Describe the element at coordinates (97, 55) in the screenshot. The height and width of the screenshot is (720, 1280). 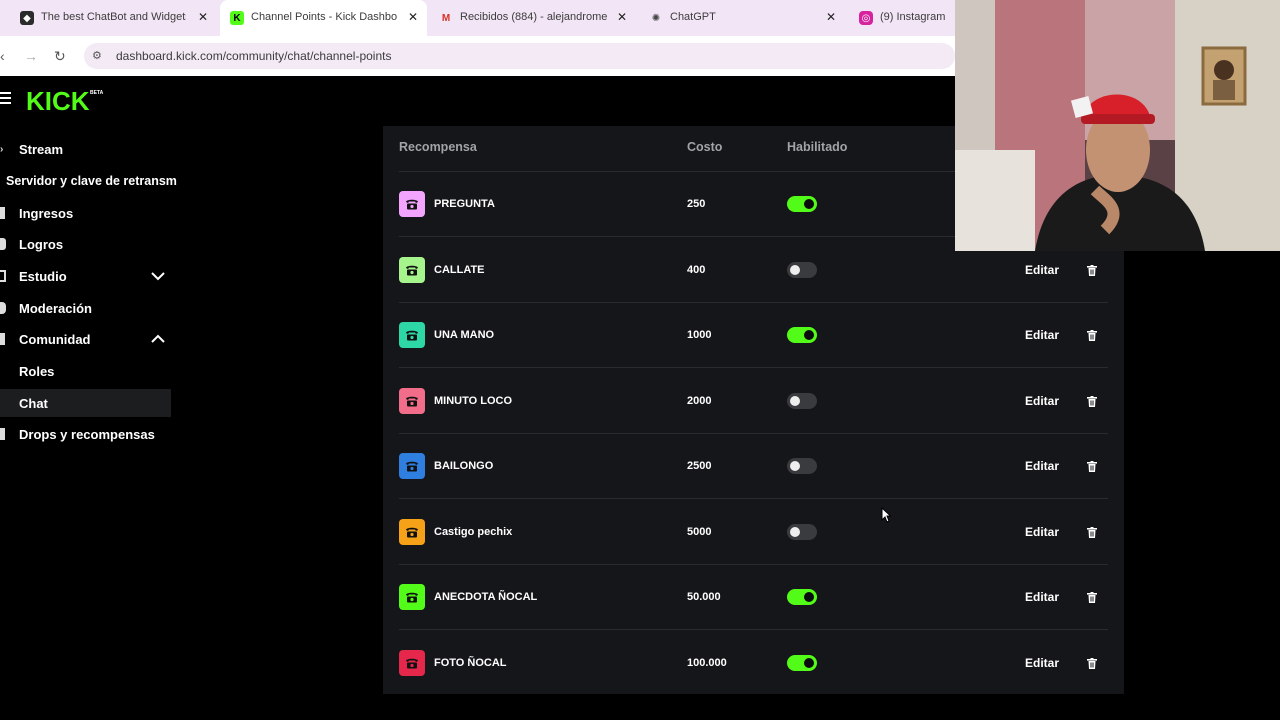
I see `site-settings-icon: ⚙` at that location.